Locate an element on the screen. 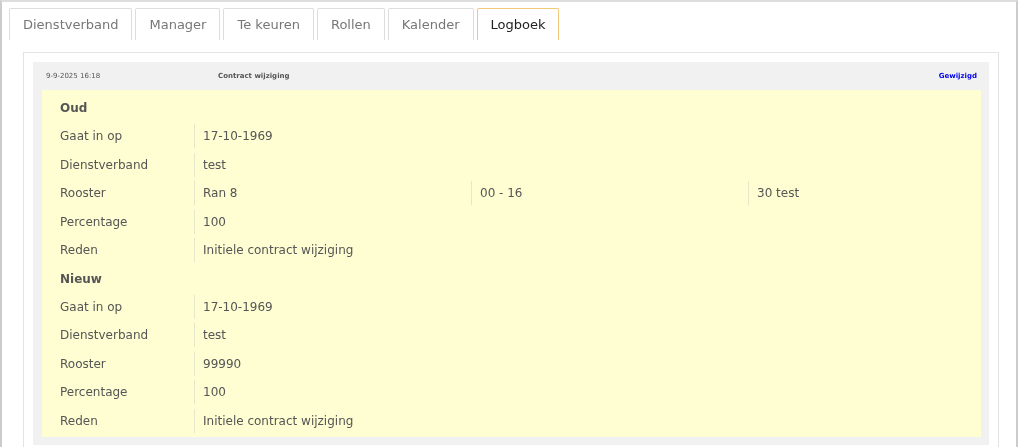 This screenshot has height=447, width=1024. field-value: 30 test is located at coordinates (778, 193).